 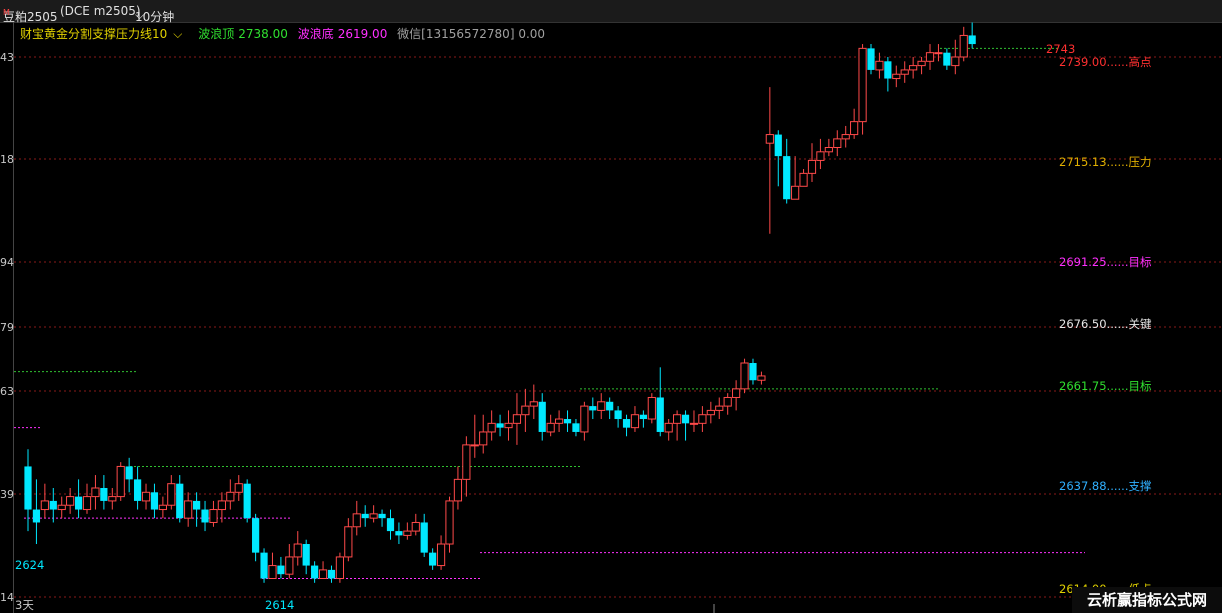 I want to click on y-tick-label: 39, so click(x=7, y=494).